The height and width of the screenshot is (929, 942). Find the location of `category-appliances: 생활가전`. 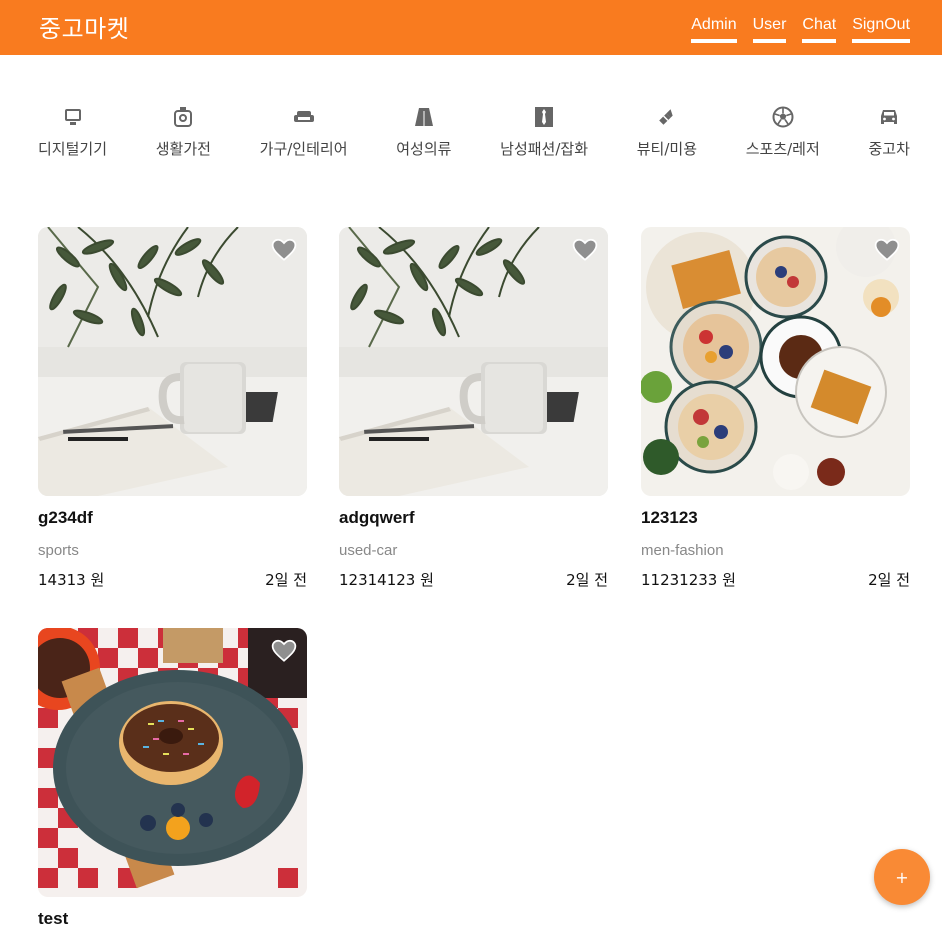

category-appliances: 생활가전 is located at coordinates (183, 135).